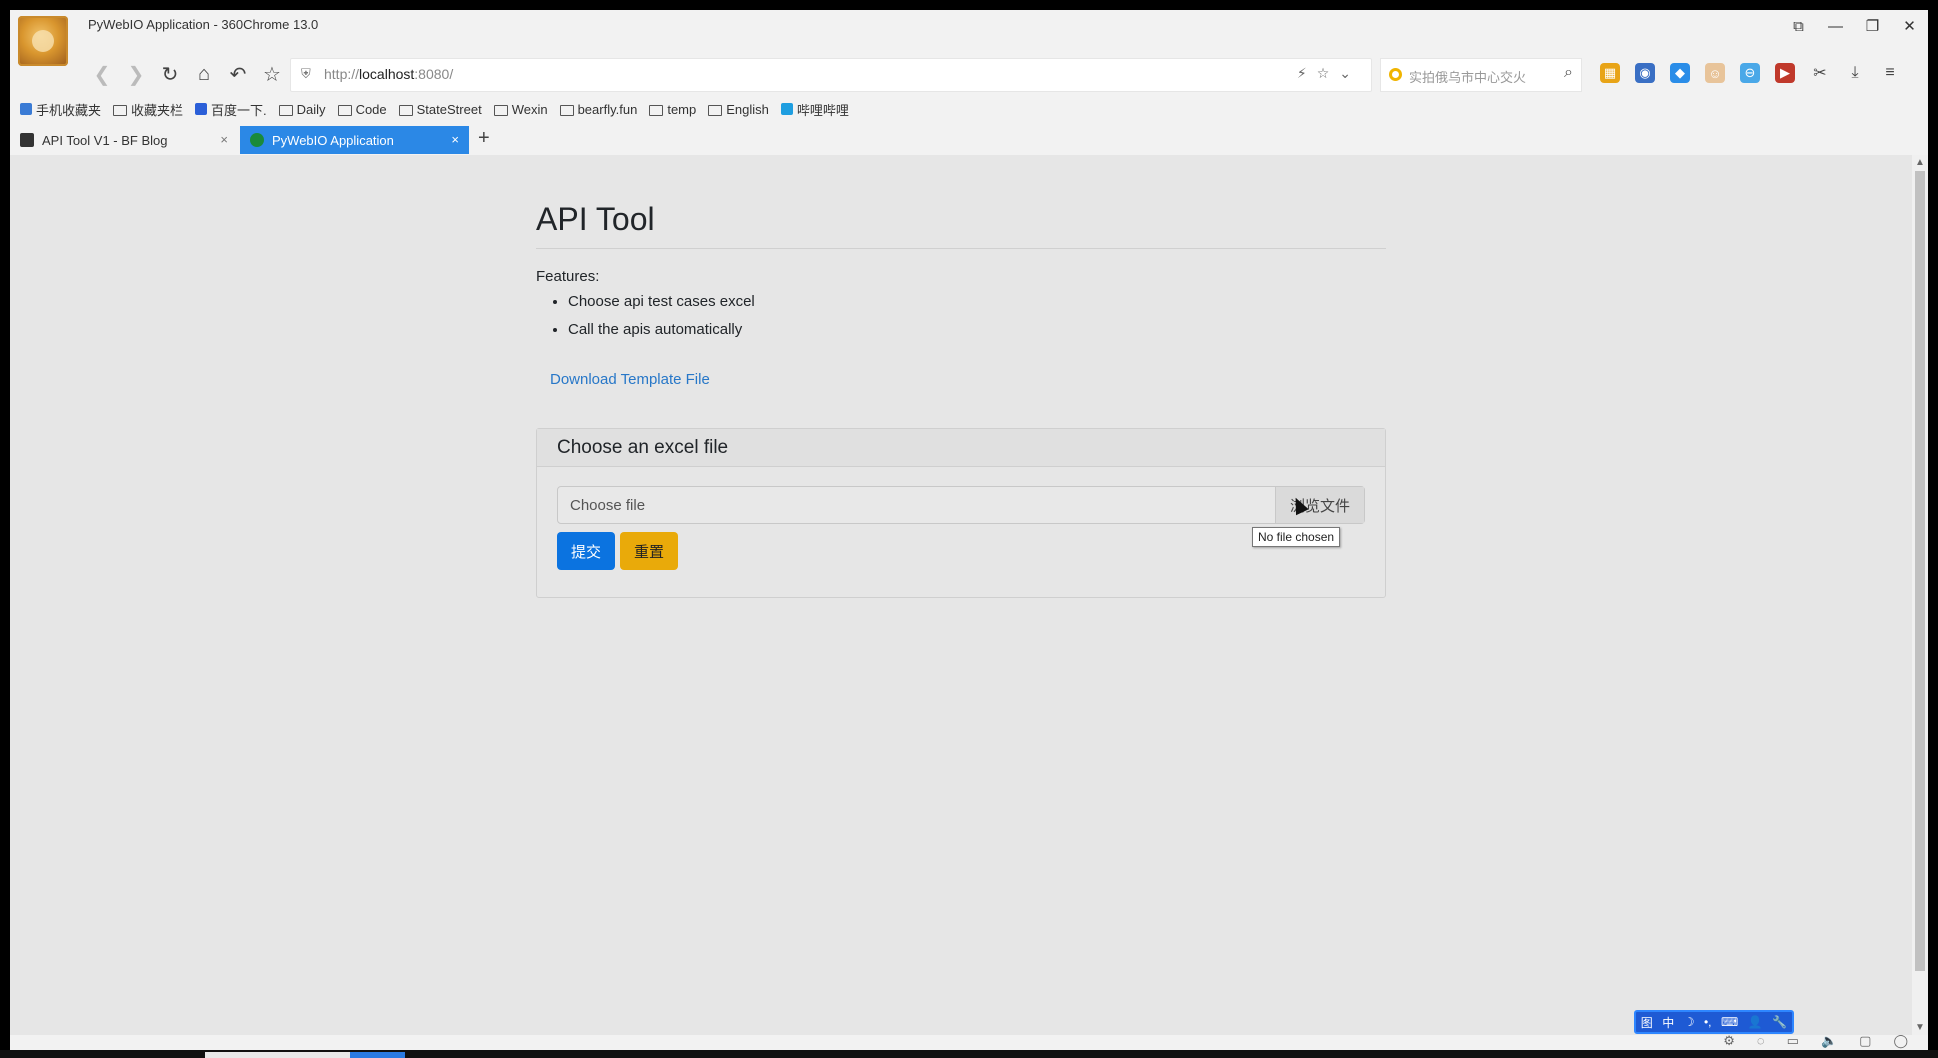 This screenshot has height=1058, width=1938. I want to click on bookmark-item: Wexin, so click(520, 109).